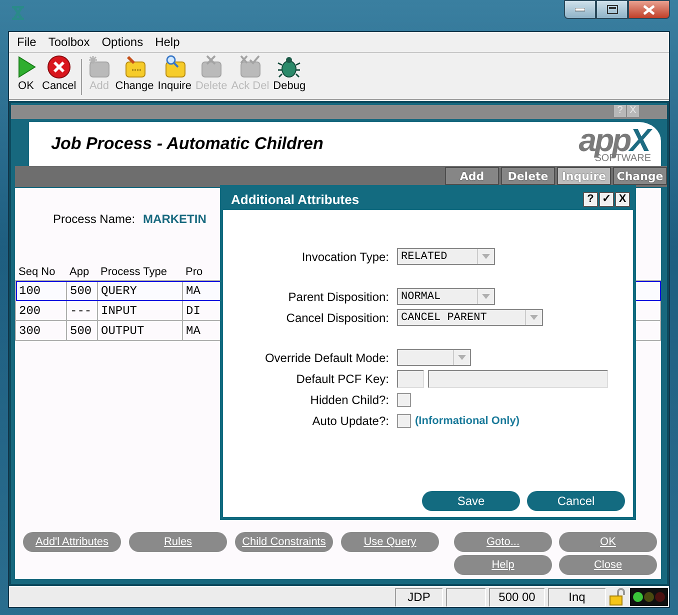 The width and height of the screenshot is (678, 615). I want to click on menu-item: Help, so click(167, 42).